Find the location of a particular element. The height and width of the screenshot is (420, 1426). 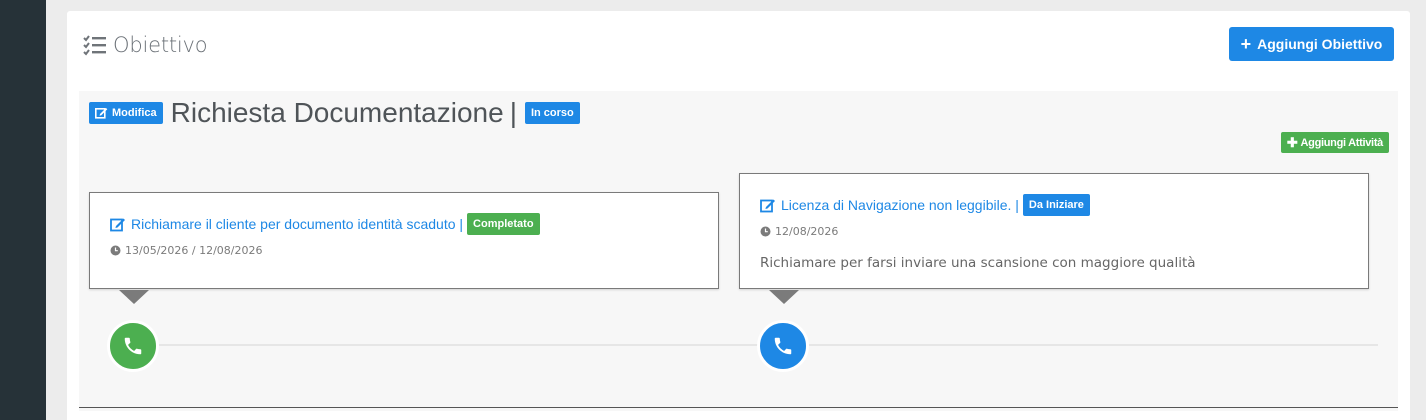

add-activity-button: ✚ Aggiungi Attività is located at coordinates (1334, 142).